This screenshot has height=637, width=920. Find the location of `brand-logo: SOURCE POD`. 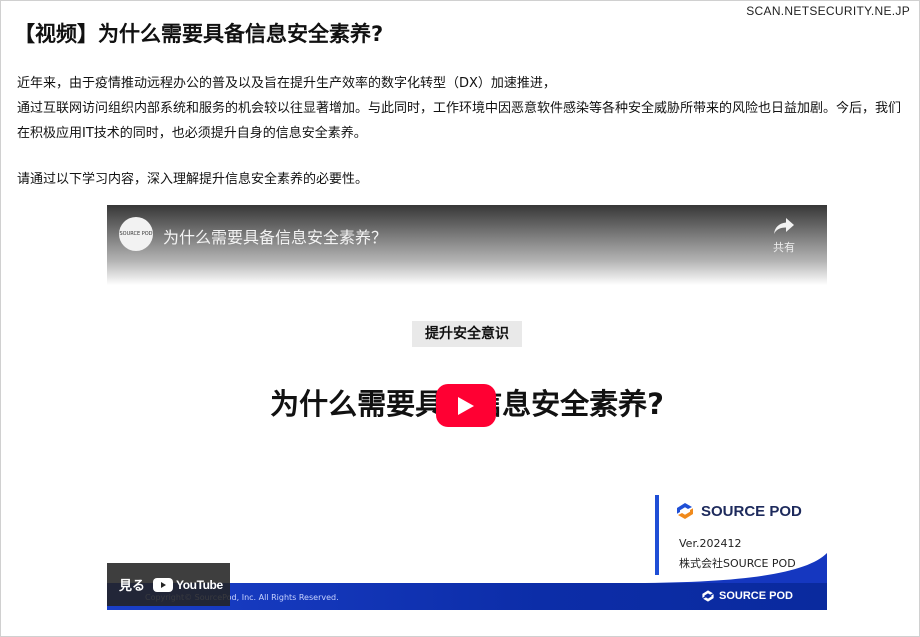

brand-logo: SOURCE POD is located at coordinates (738, 511).